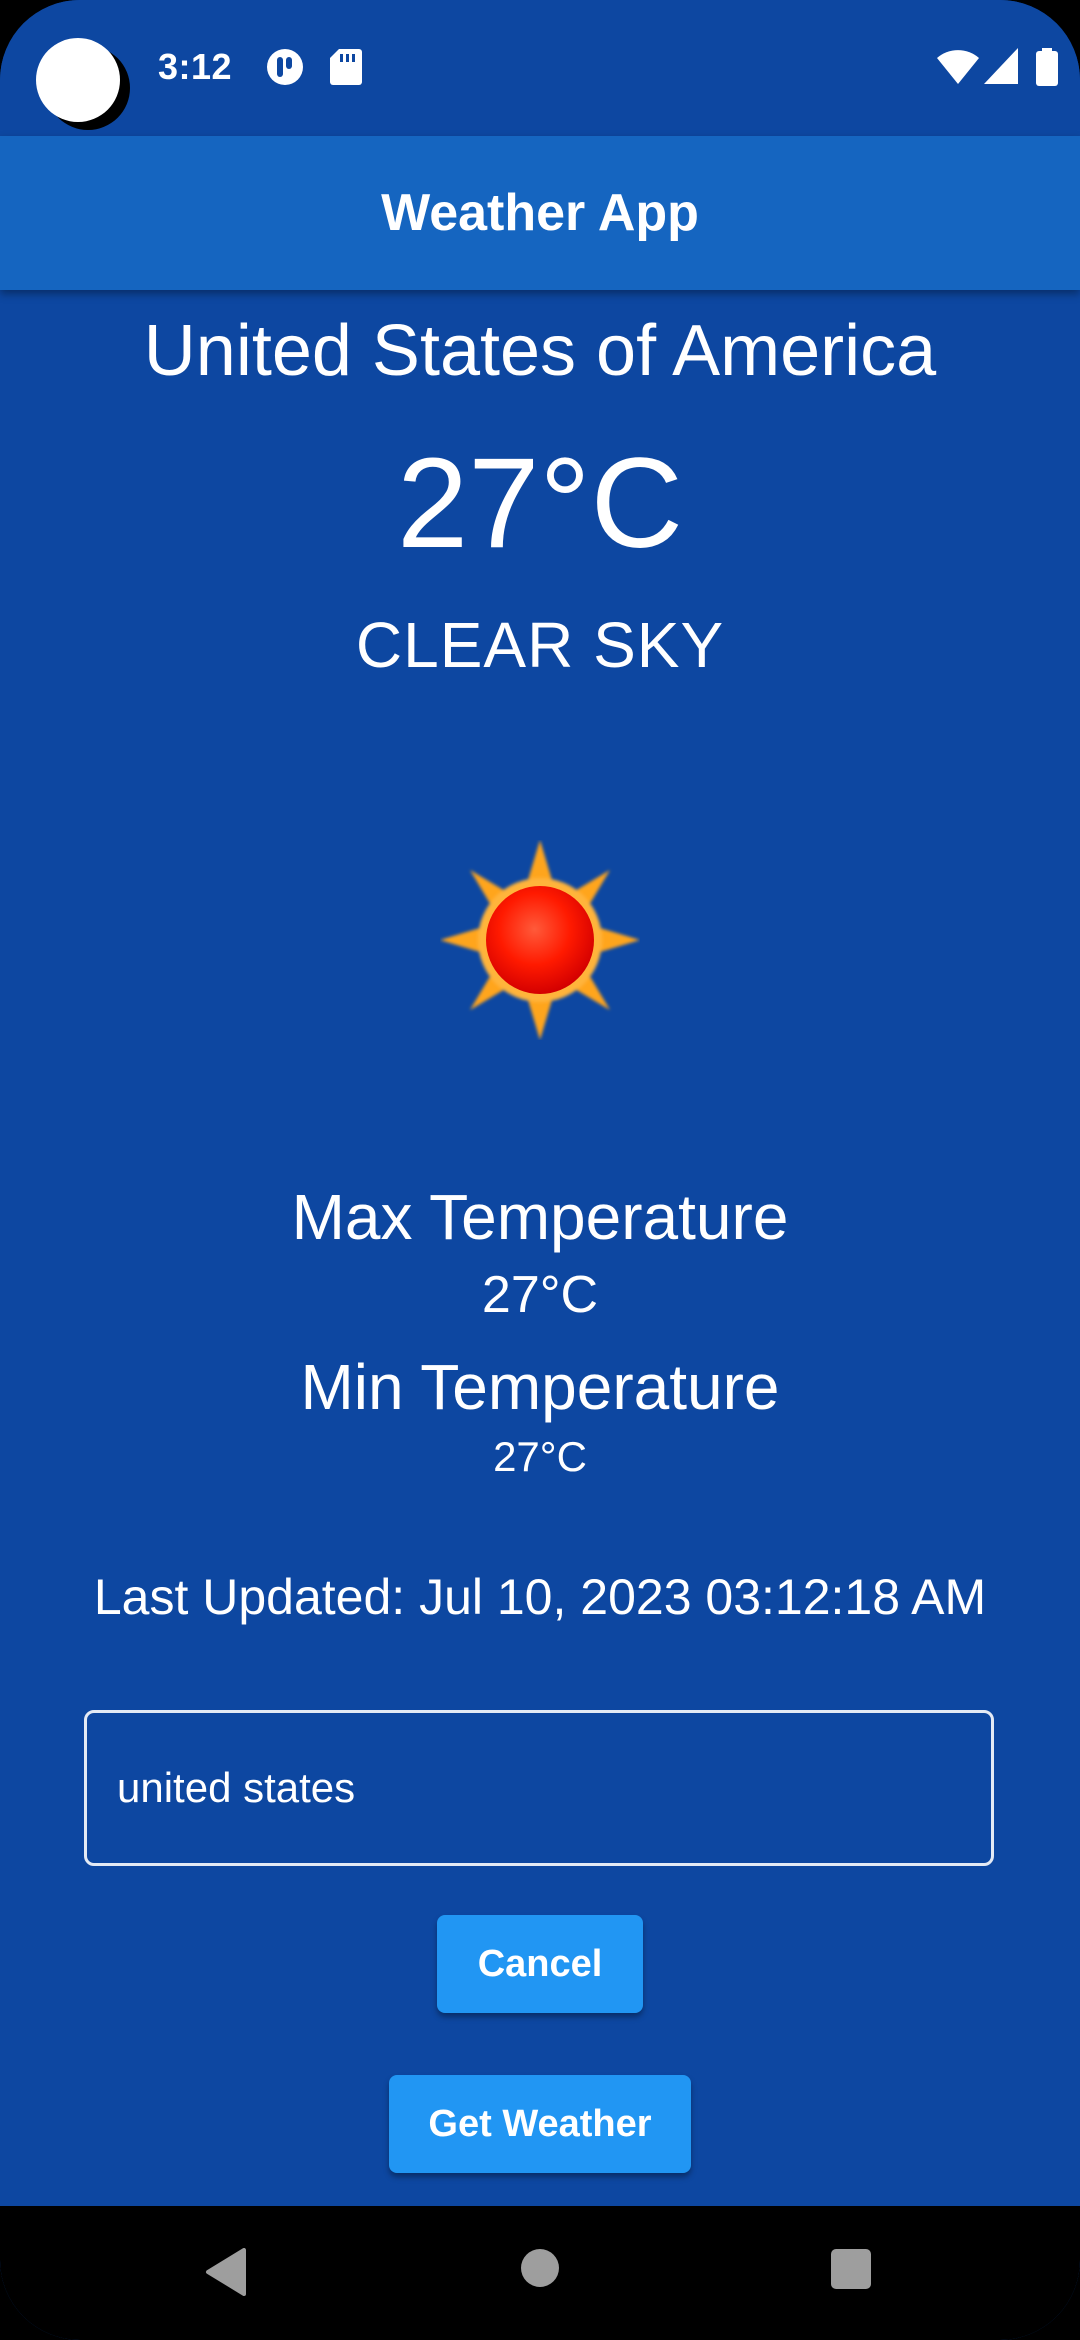  What do you see at coordinates (1001, 66) in the screenshot?
I see `signal-icon` at bounding box center [1001, 66].